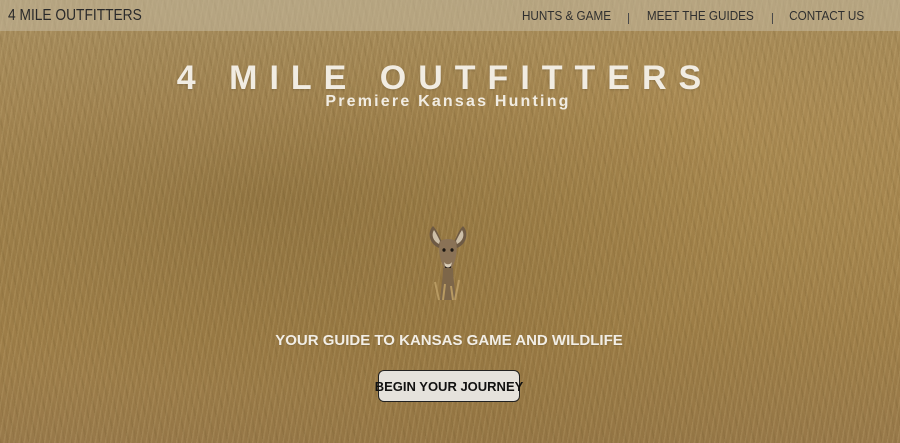 The width and height of the screenshot is (900, 443). I want to click on hero-title: 4 MILE OUTFITTERS, so click(445, 77).